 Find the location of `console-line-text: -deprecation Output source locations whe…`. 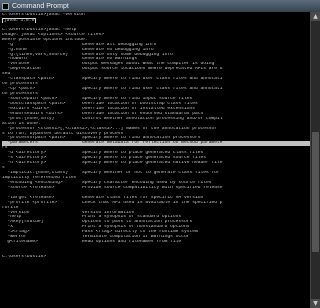

console-line-text: -deprecation Output source locations whe… is located at coordinates (112, 69).